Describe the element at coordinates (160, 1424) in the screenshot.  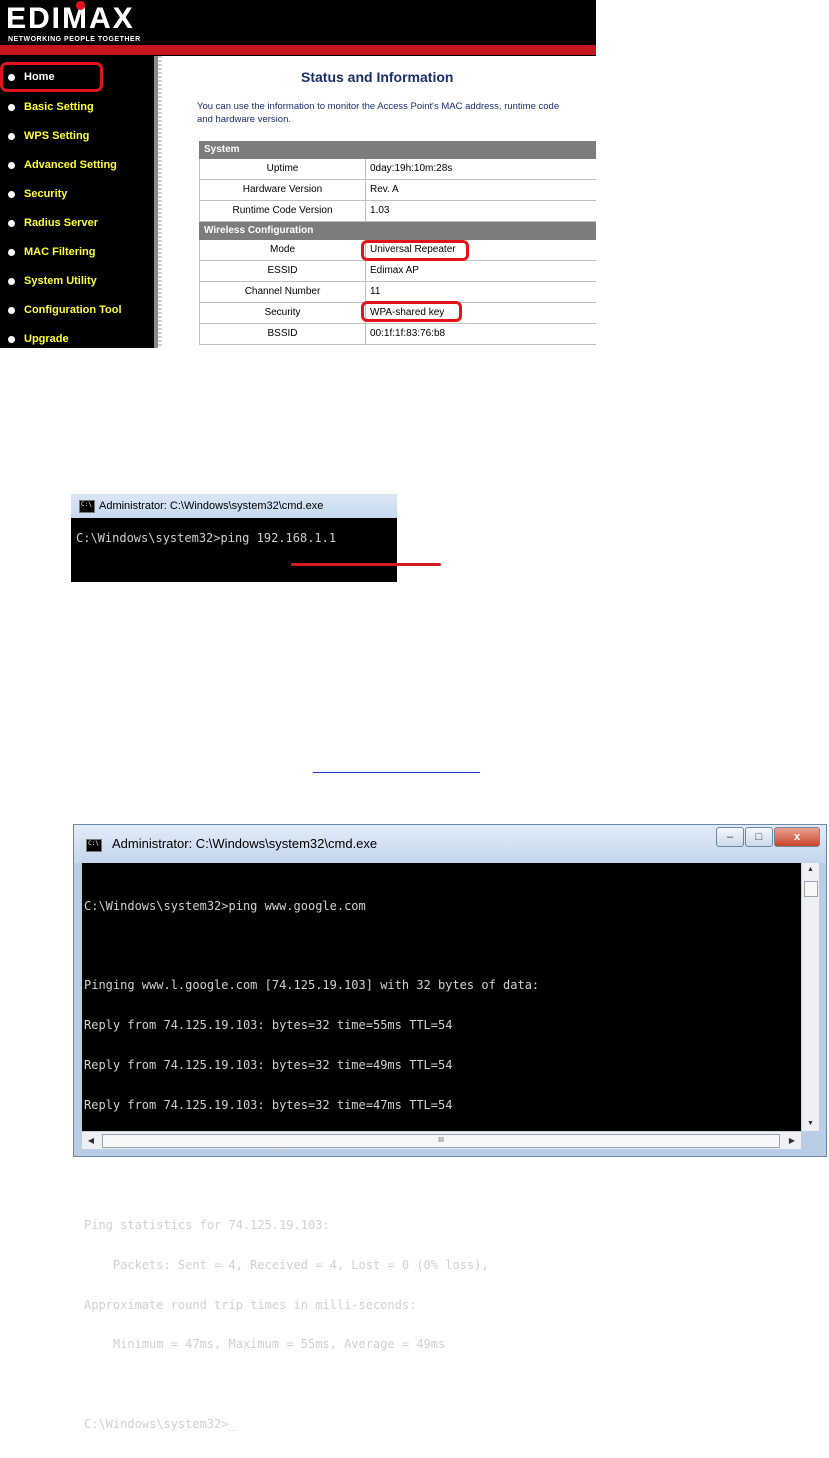
I see `console-line: C:\Windows\system32>_` at that location.